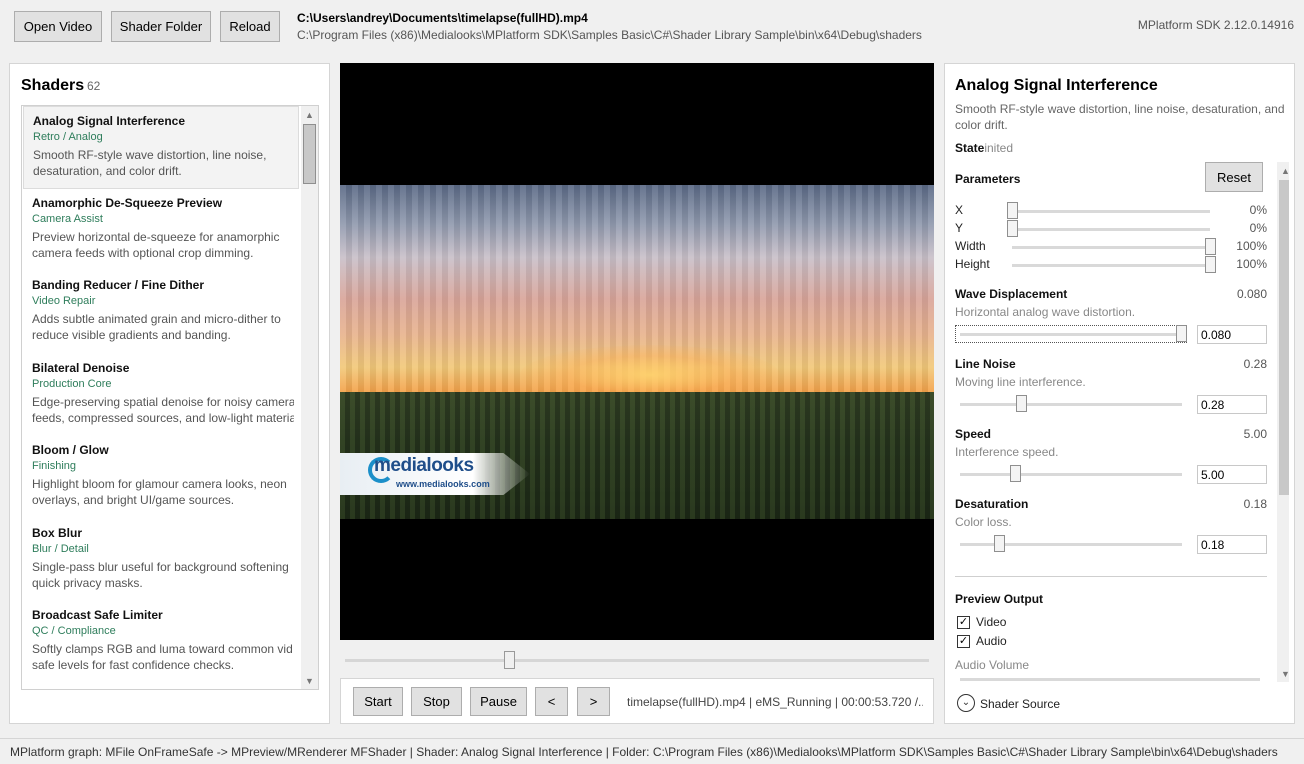 The image size is (1304, 764). What do you see at coordinates (1232, 334) in the screenshot?
I see `param-input: 0.080` at bounding box center [1232, 334].